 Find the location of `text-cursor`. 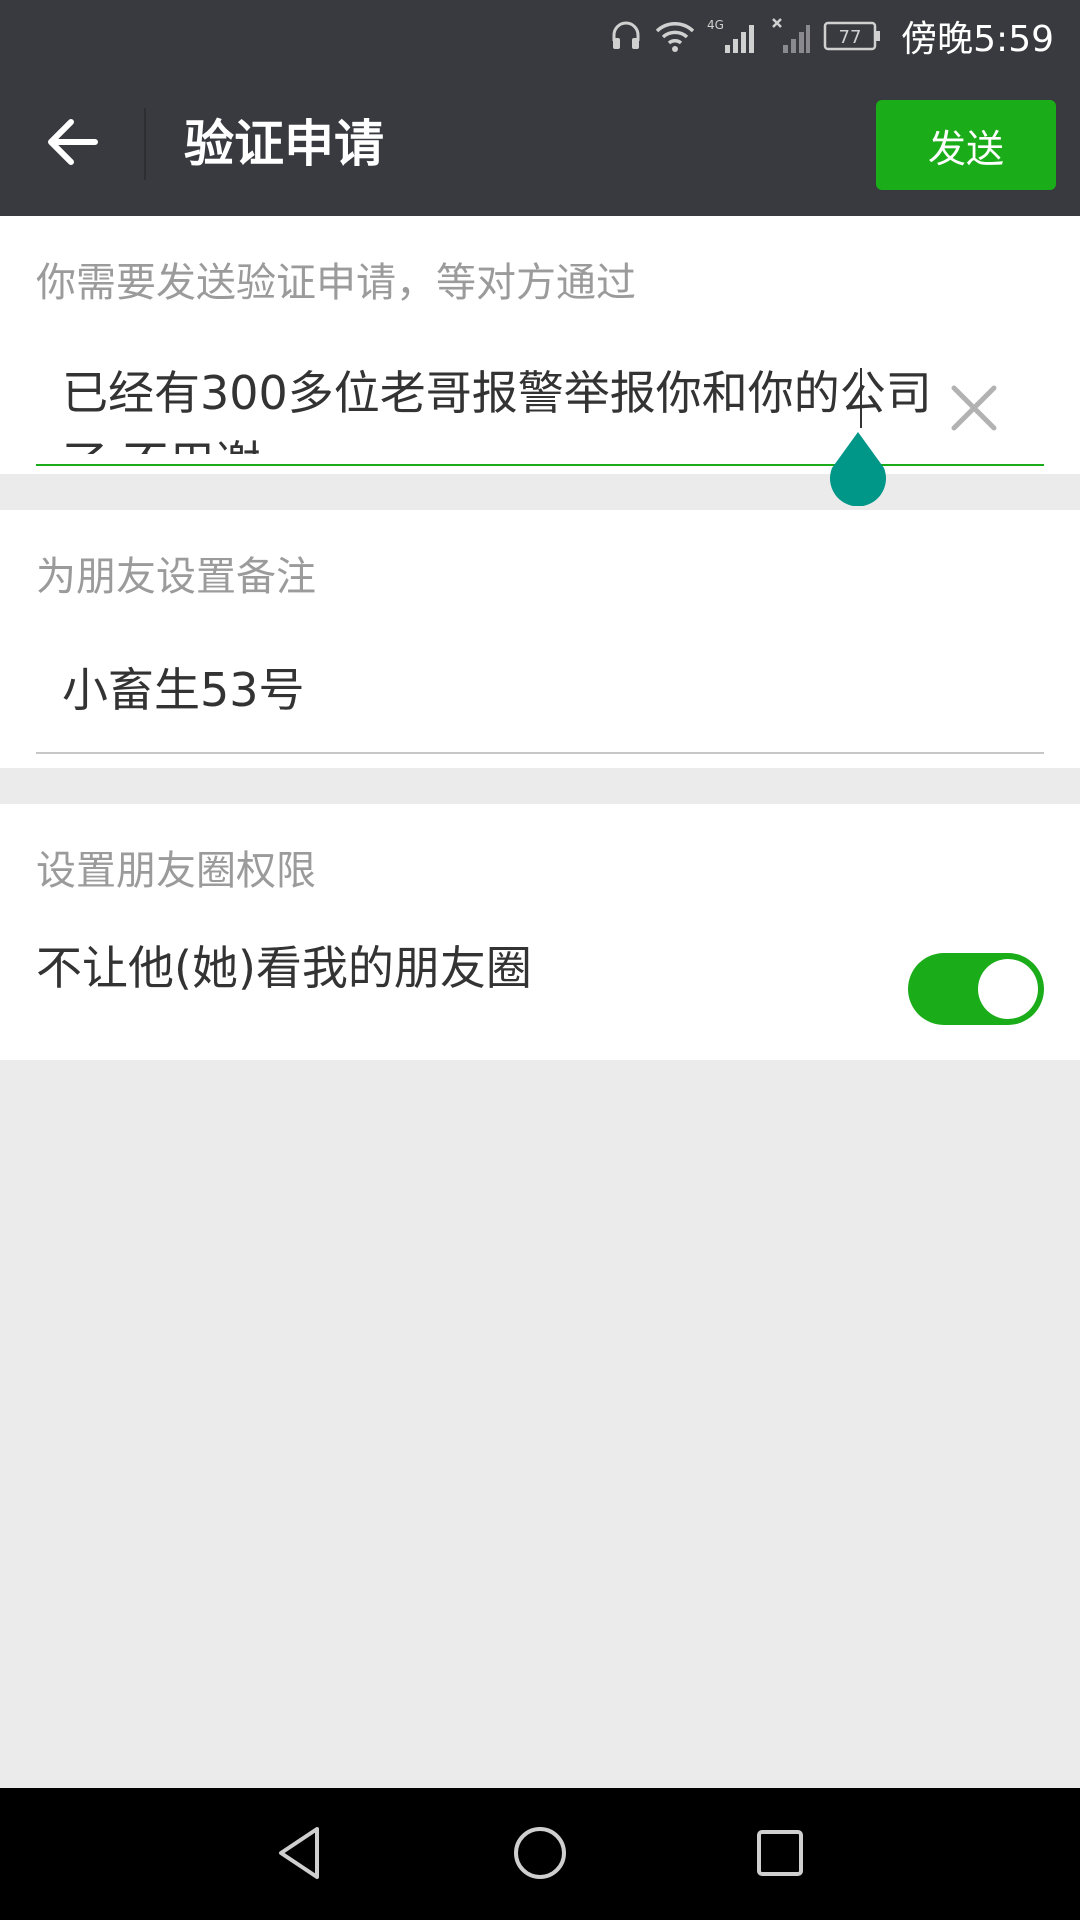

text-cursor is located at coordinates (861, 398).